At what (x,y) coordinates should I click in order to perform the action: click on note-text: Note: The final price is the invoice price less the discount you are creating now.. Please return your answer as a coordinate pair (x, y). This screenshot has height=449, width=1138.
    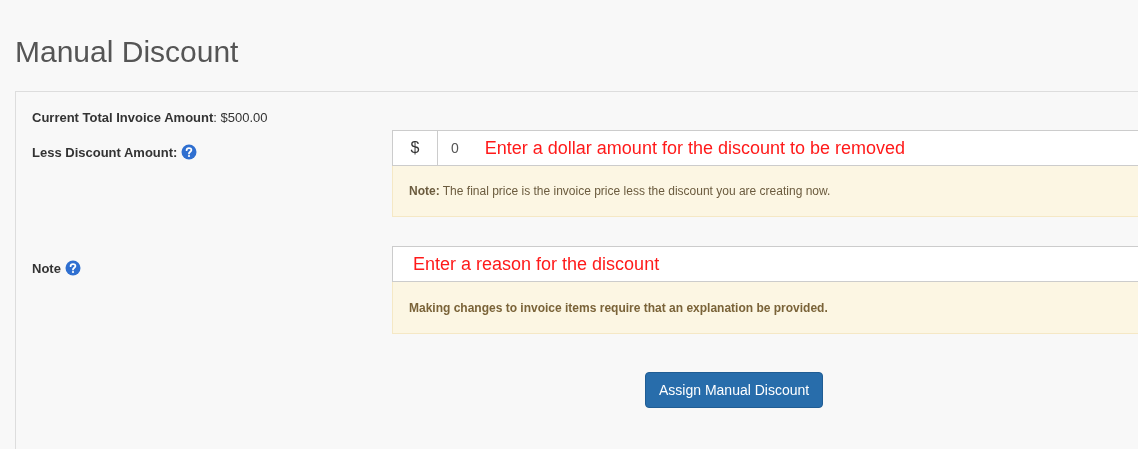
    Looking at the image, I should click on (620, 191).